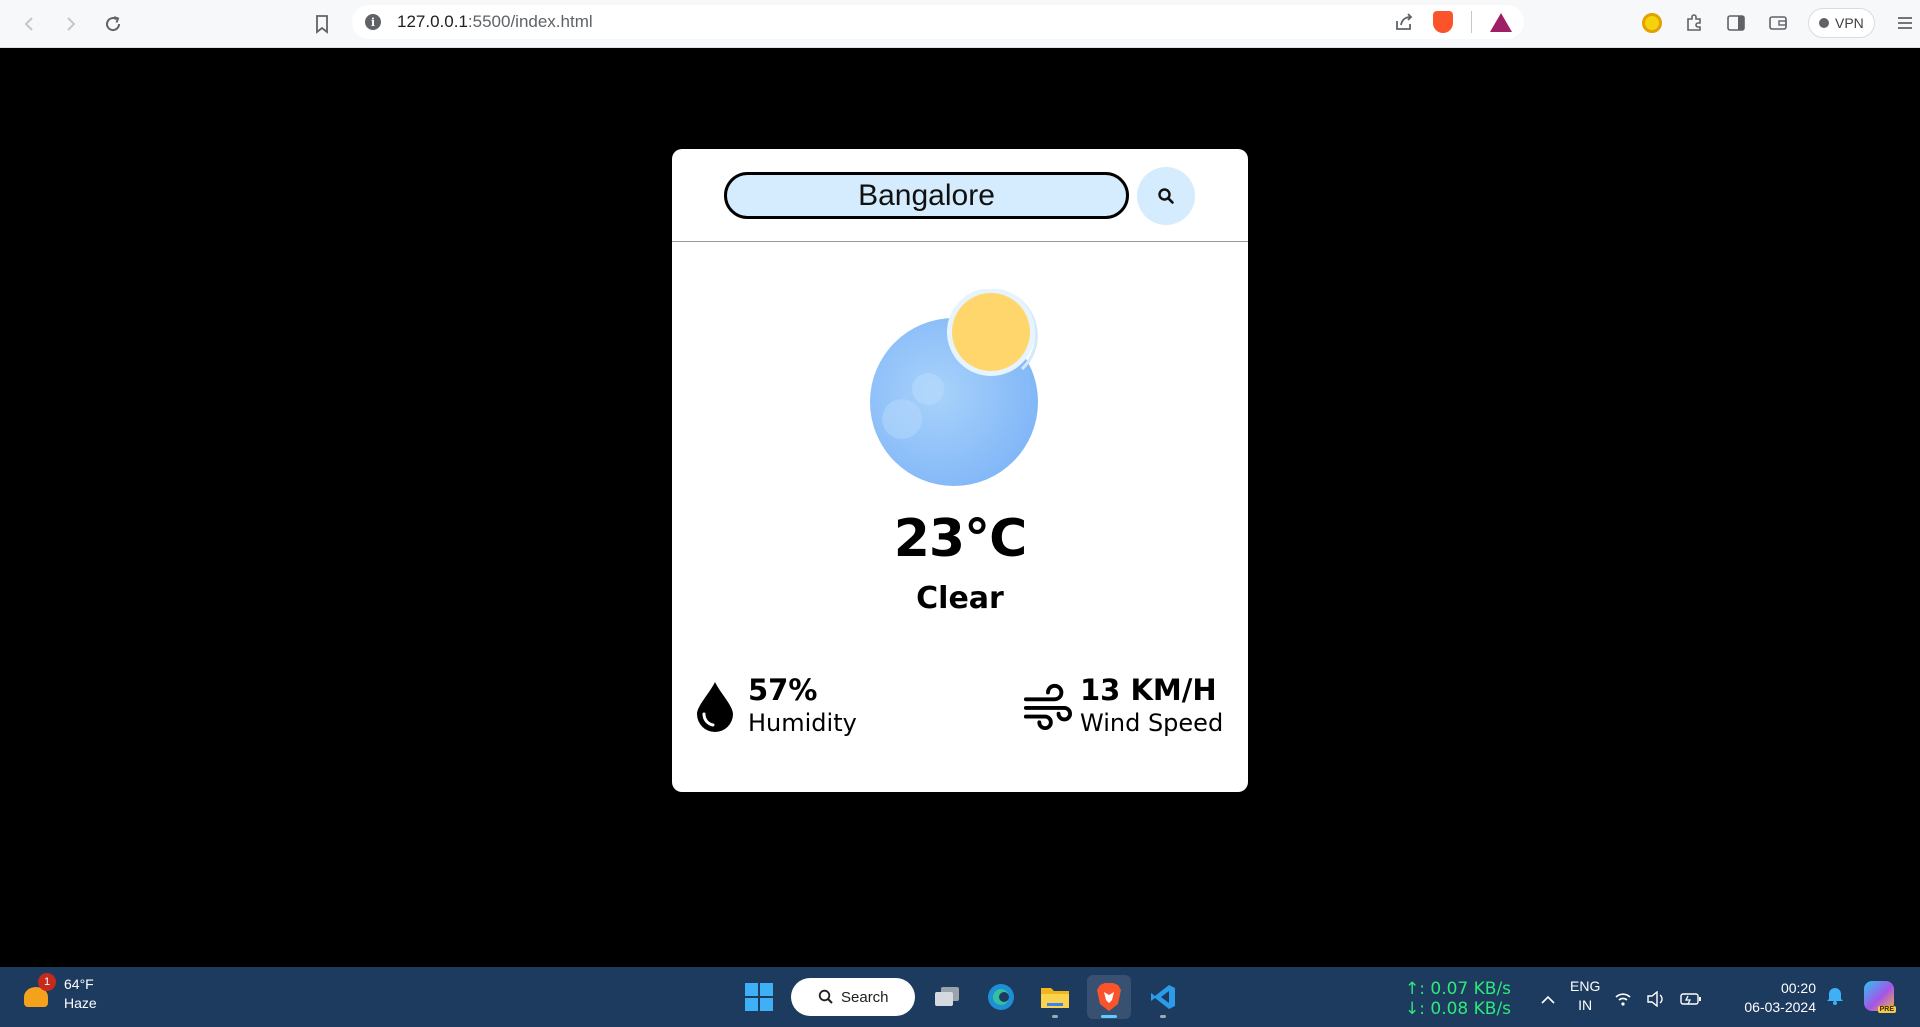  What do you see at coordinates (960, 539) in the screenshot?
I see `temperature: 23°C` at bounding box center [960, 539].